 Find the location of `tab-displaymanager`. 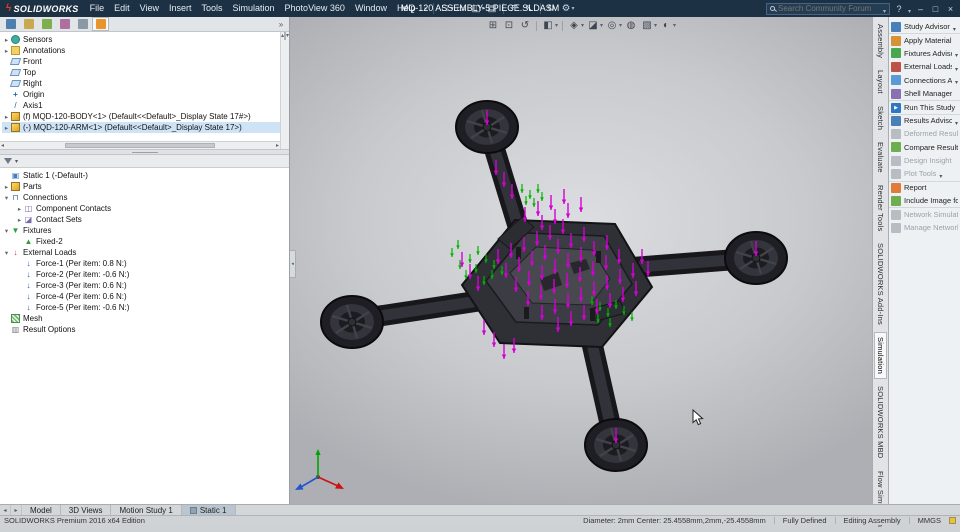

tab-displaymanager is located at coordinates (82, 24).